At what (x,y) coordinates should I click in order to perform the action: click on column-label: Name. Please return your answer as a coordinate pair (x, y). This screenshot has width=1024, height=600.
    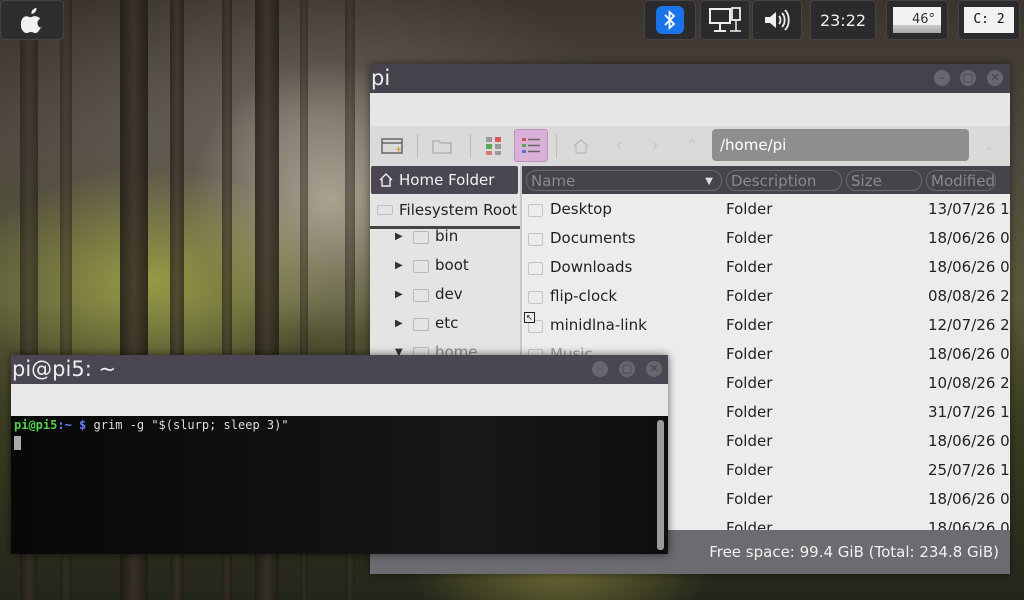
    Looking at the image, I should click on (553, 181).